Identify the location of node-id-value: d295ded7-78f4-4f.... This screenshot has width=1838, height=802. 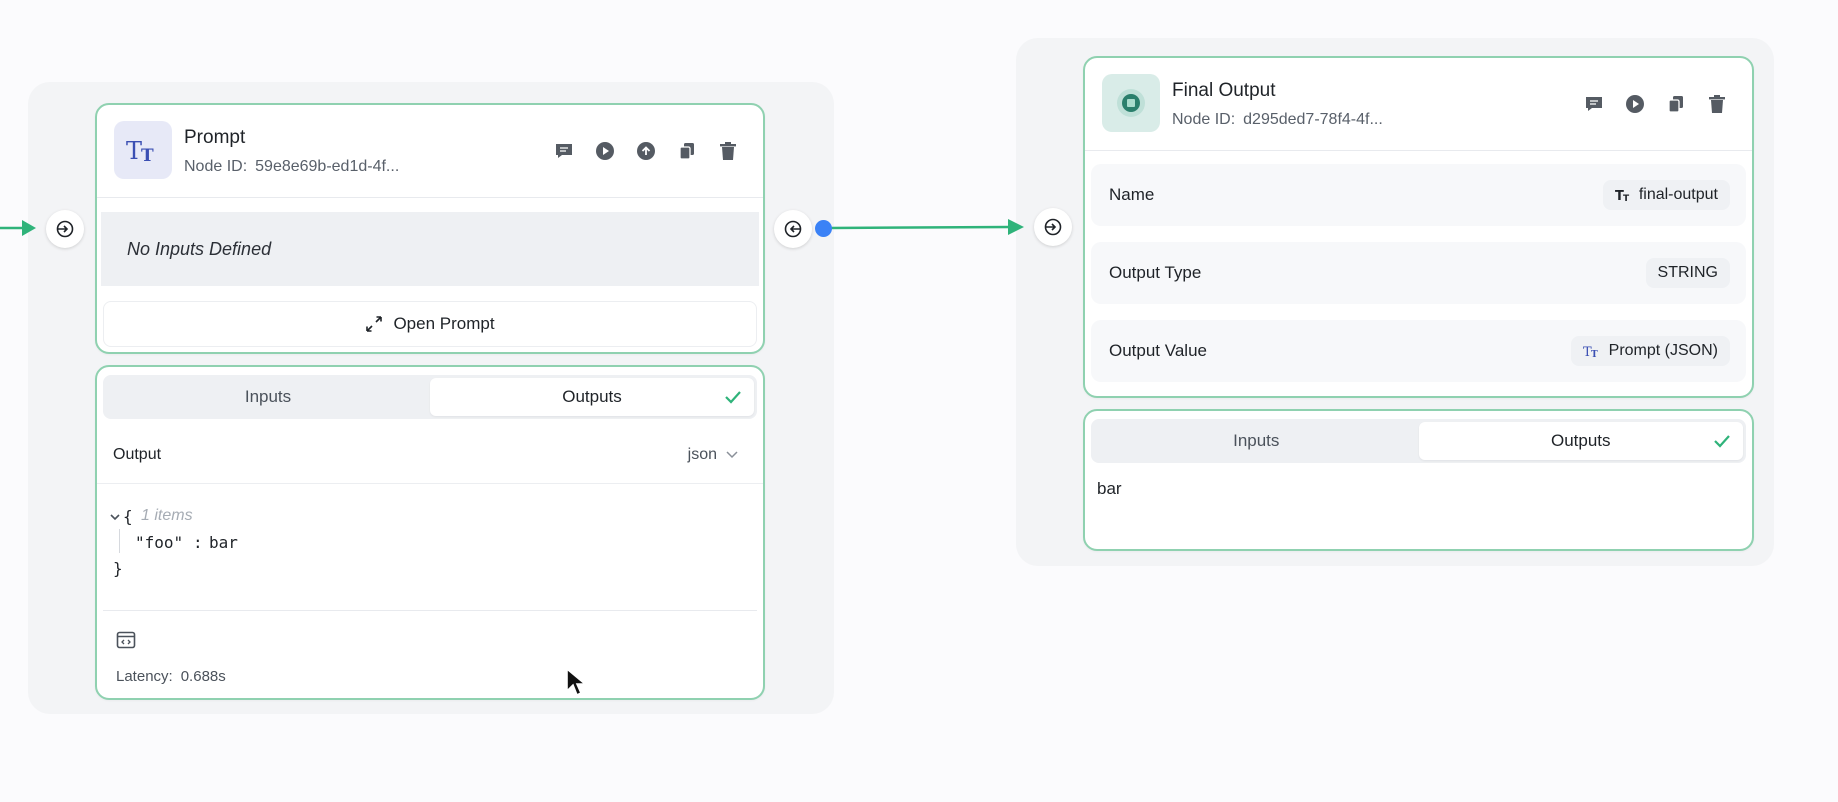
(1313, 119).